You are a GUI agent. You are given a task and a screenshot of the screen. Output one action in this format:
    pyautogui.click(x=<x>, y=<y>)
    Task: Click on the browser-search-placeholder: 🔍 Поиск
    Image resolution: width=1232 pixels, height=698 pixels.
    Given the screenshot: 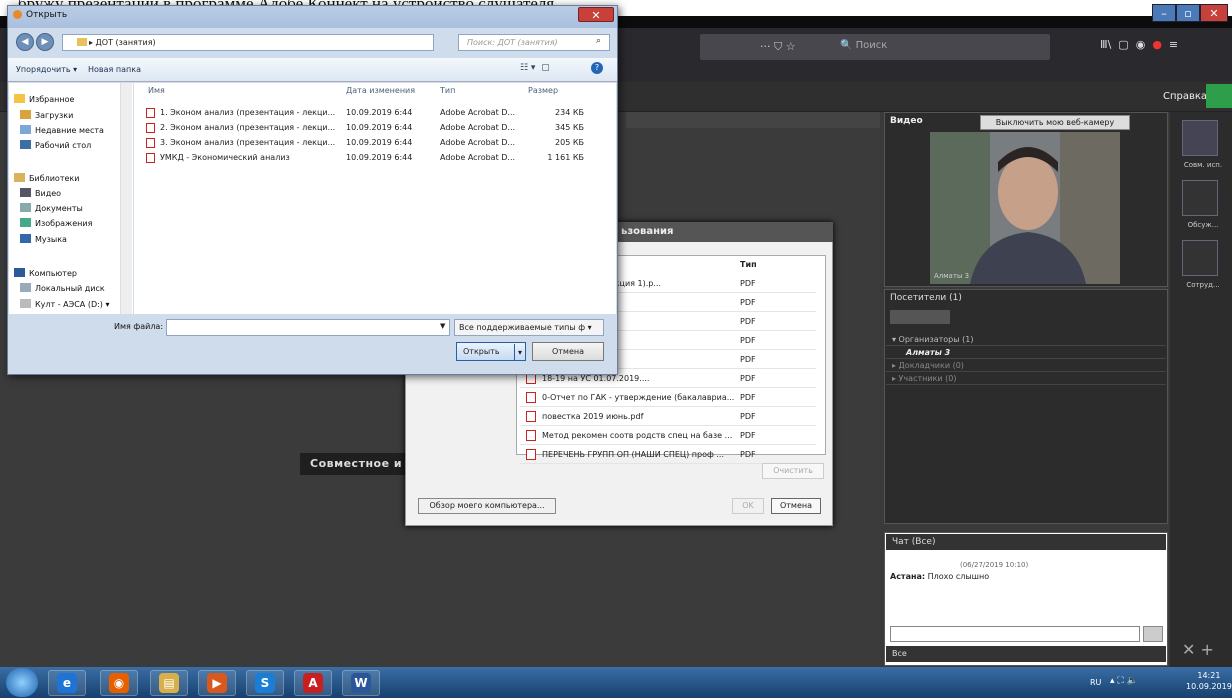 What is the action you would take?
    pyautogui.click(x=863, y=45)
    